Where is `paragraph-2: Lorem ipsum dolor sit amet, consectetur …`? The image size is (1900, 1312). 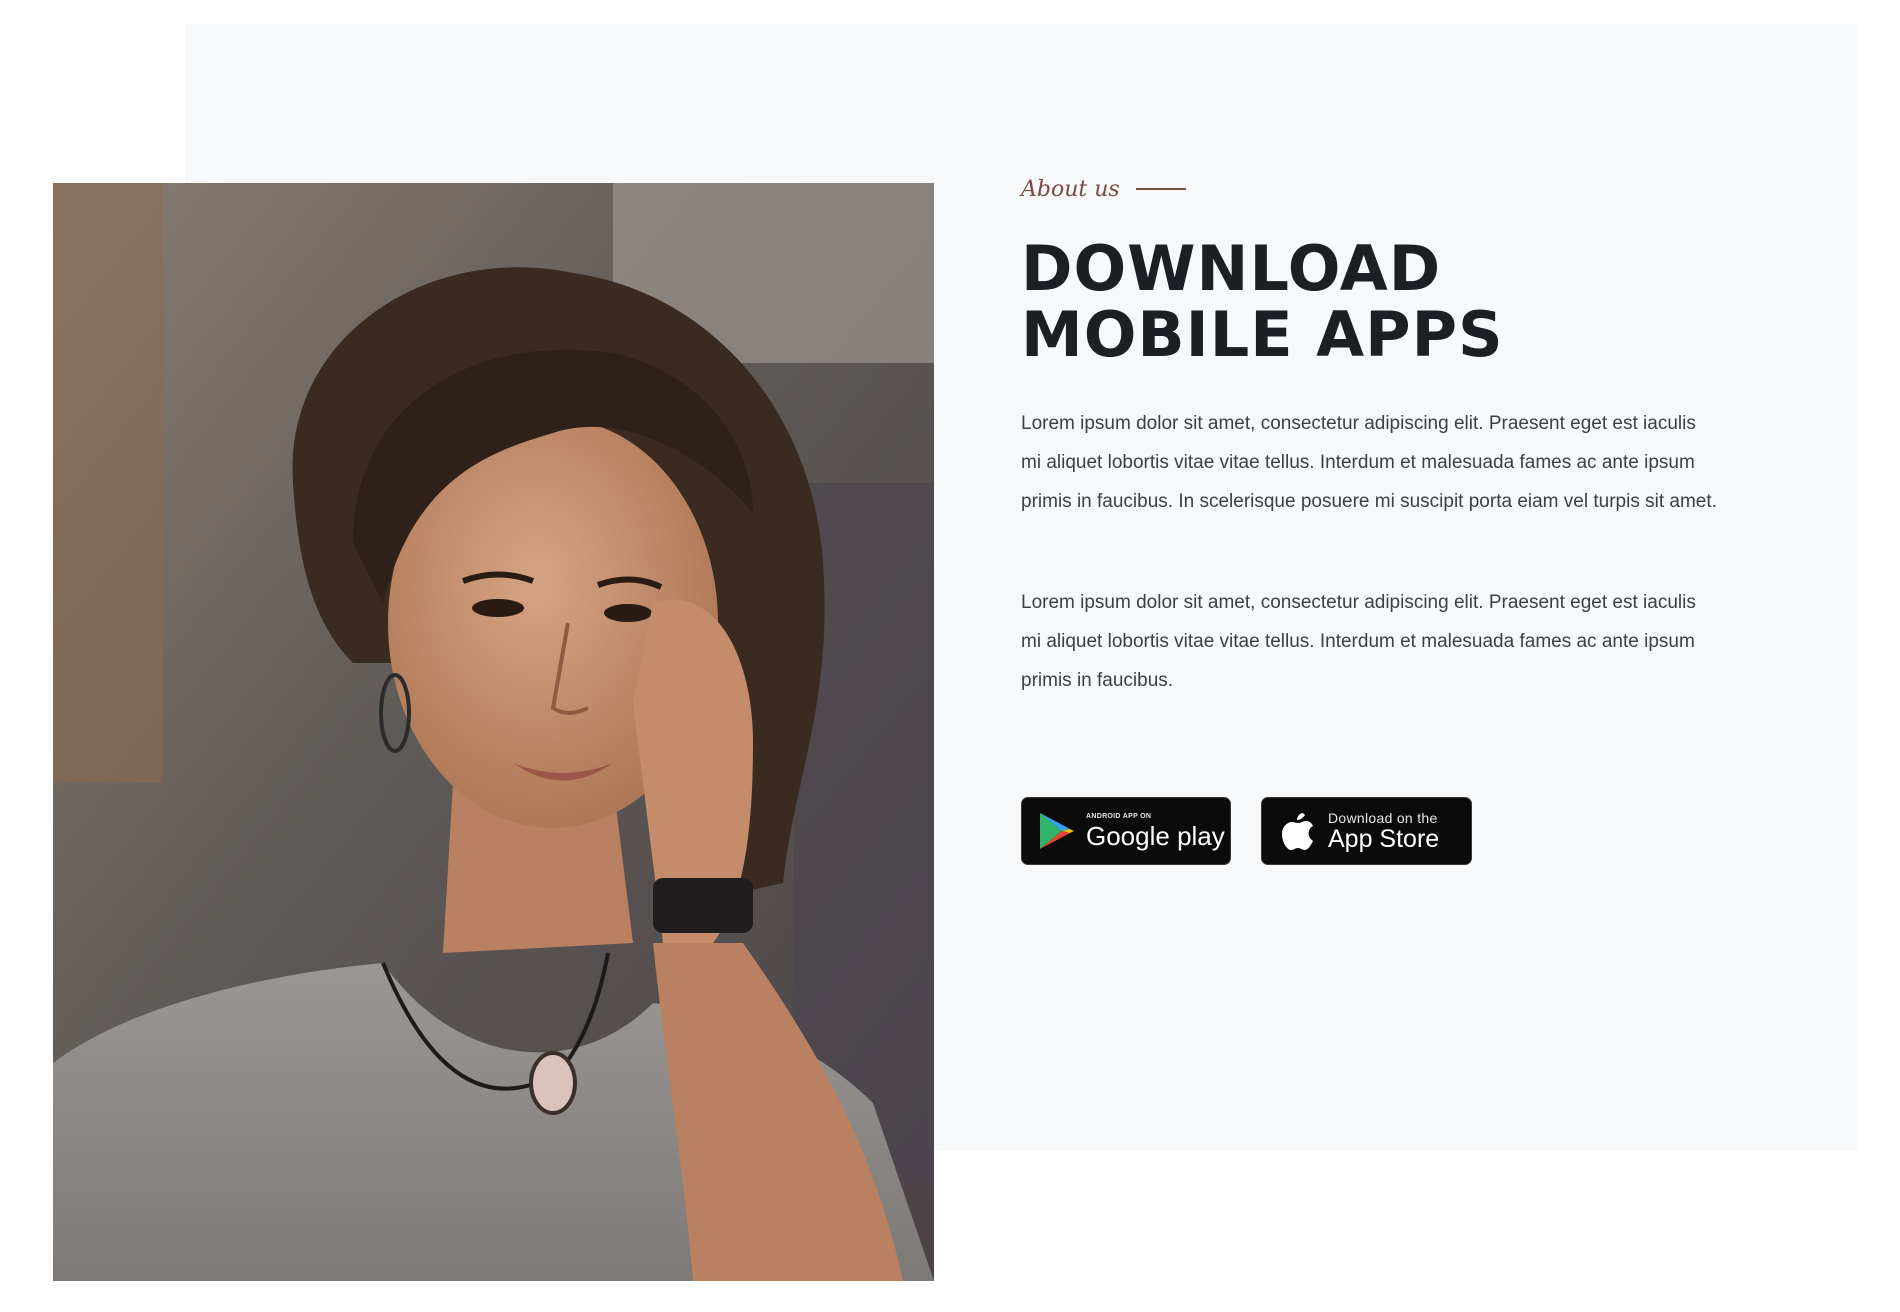
paragraph-2: Lorem ipsum dolor sit amet, consectetur … is located at coordinates (1358, 641).